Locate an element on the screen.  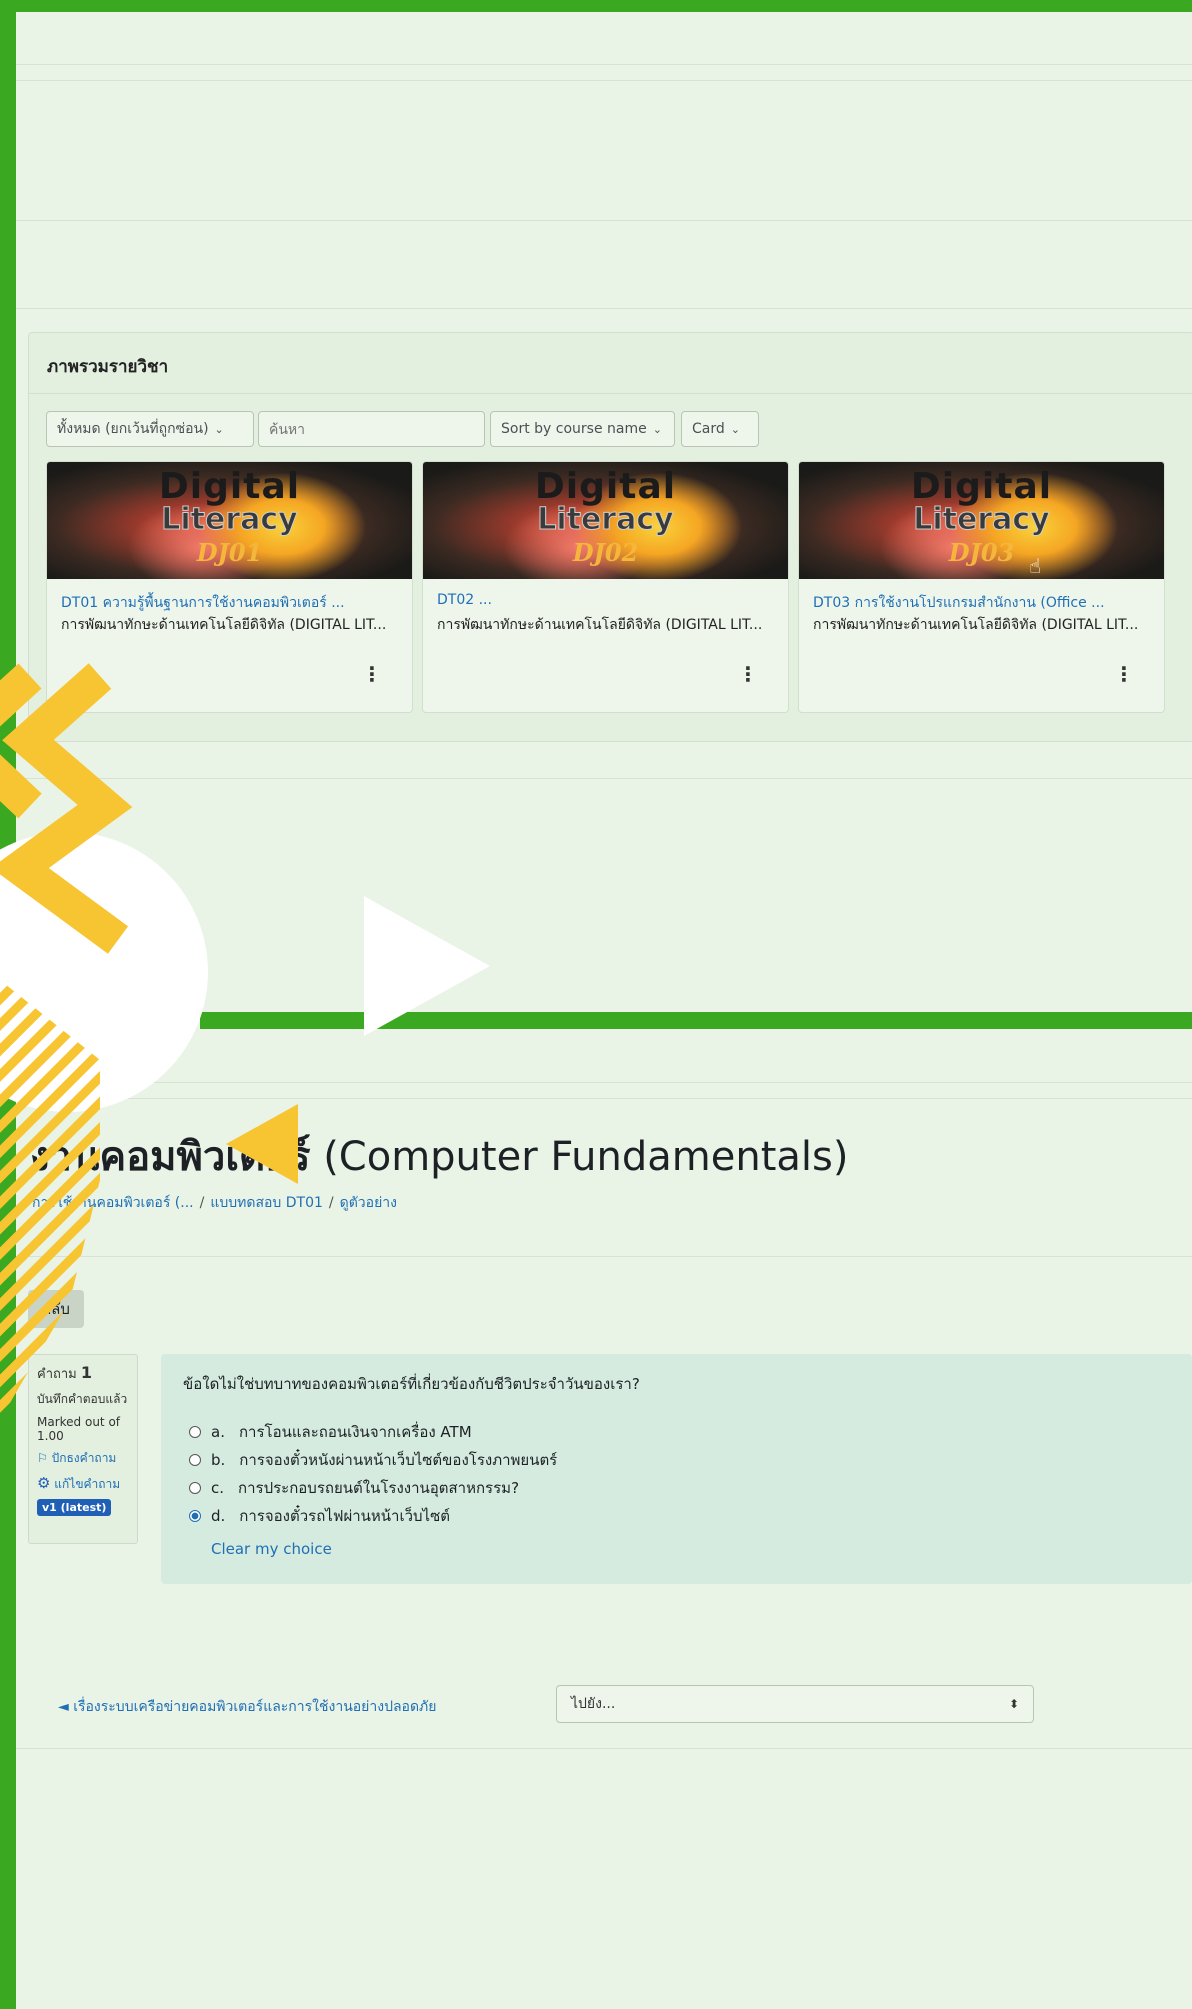
sort-label: Sort by course name is located at coordinates (574, 429).